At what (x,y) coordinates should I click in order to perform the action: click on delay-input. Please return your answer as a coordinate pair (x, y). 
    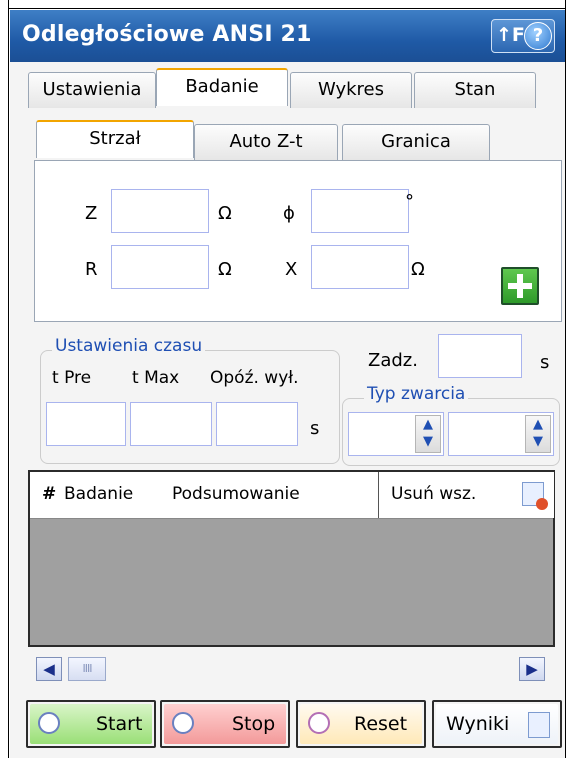
    Looking at the image, I should click on (257, 424).